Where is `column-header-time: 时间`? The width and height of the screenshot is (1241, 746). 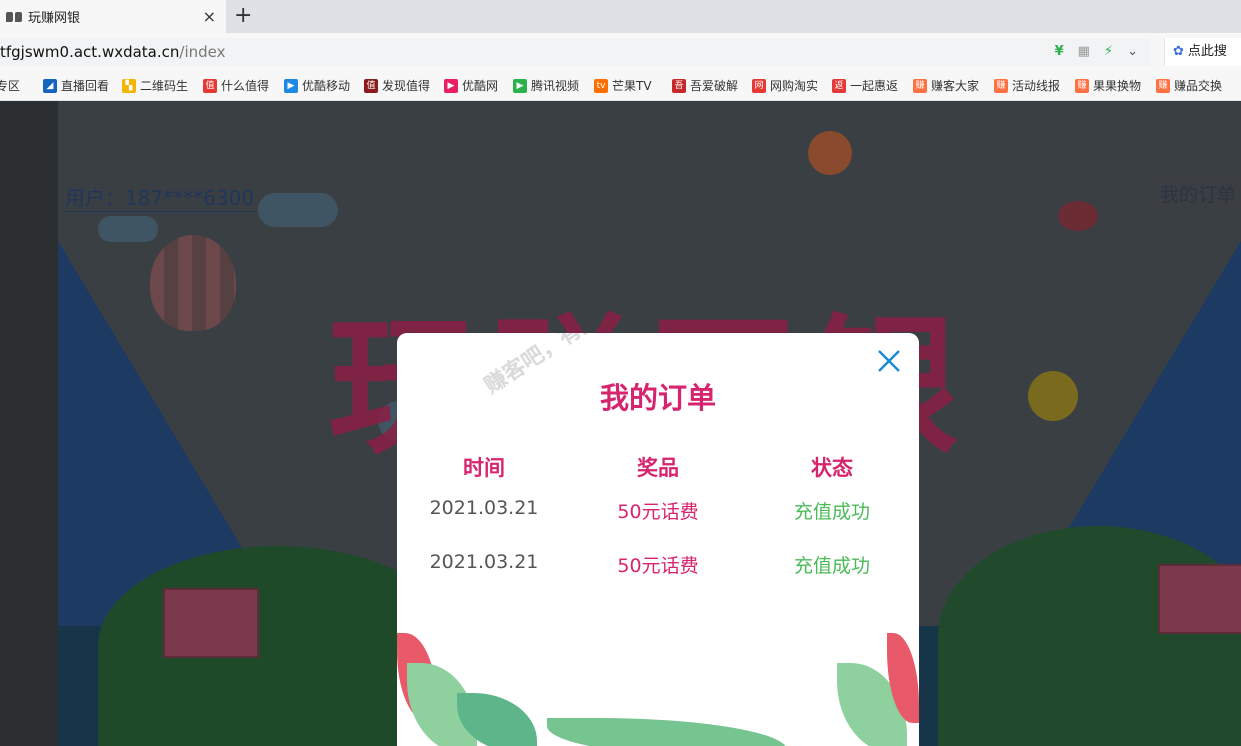 column-header-time: 时间 is located at coordinates (484, 468).